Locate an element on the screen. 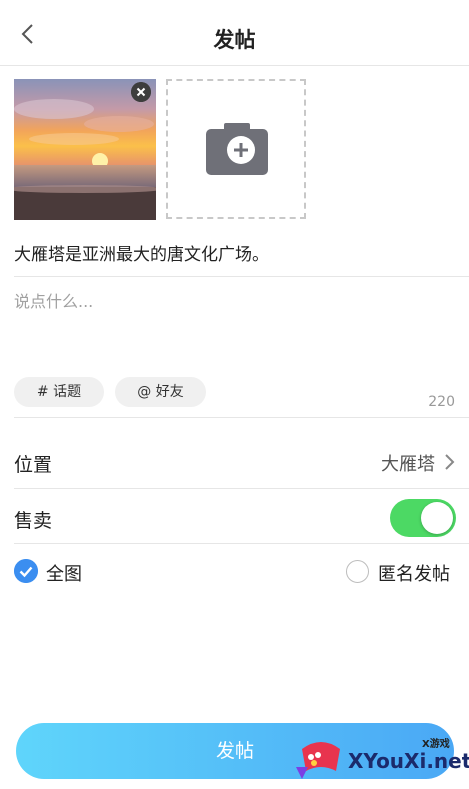 The height and width of the screenshot is (789, 469). anonymous-radio is located at coordinates (357, 571).